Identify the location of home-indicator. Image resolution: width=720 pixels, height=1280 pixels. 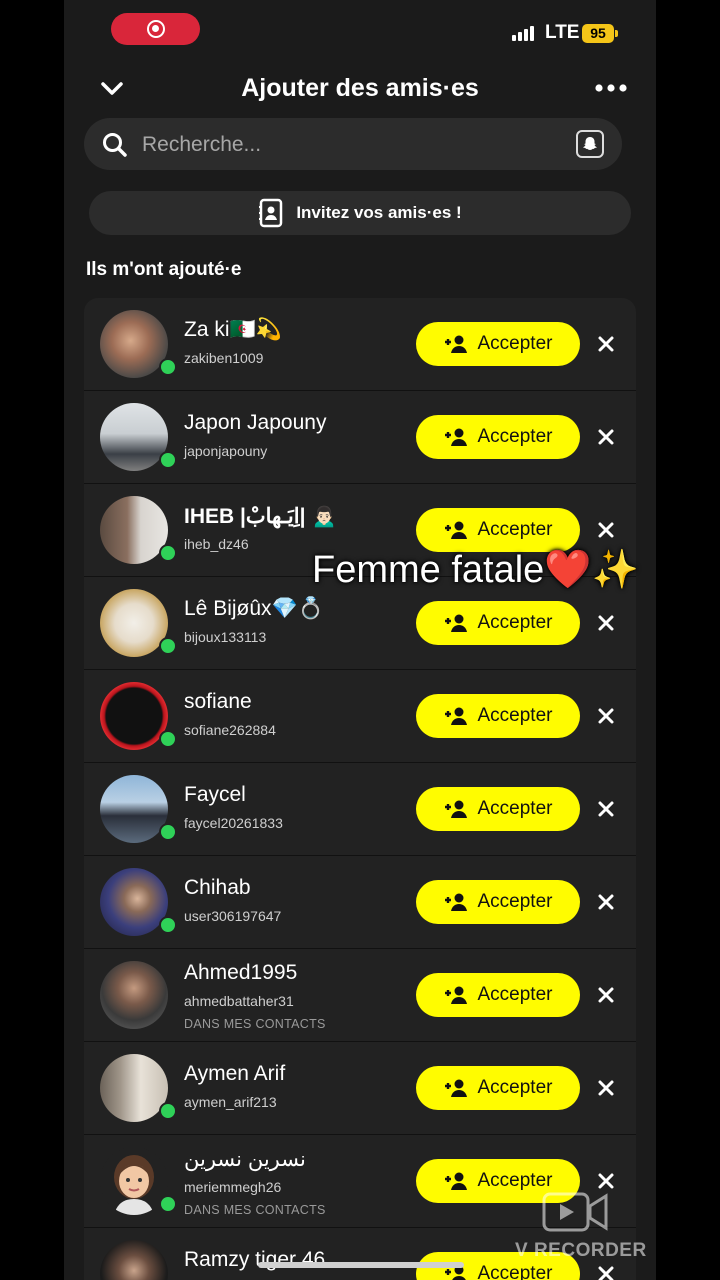
(361, 1265).